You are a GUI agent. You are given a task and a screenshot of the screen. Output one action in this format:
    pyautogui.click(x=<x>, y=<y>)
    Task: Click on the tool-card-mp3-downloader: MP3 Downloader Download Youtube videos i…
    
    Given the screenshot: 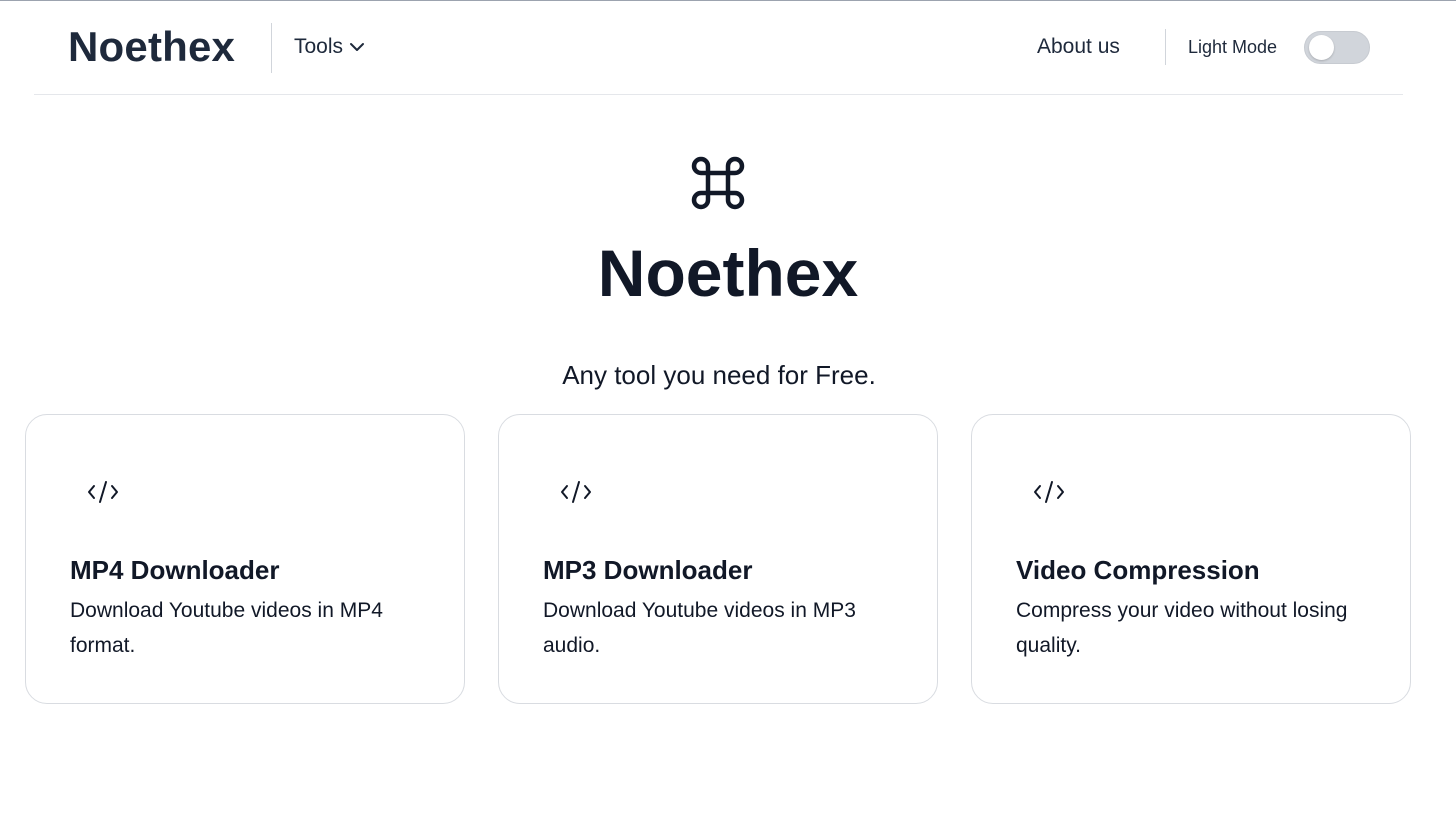 What is the action you would take?
    pyautogui.click(x=718, y=559)
    